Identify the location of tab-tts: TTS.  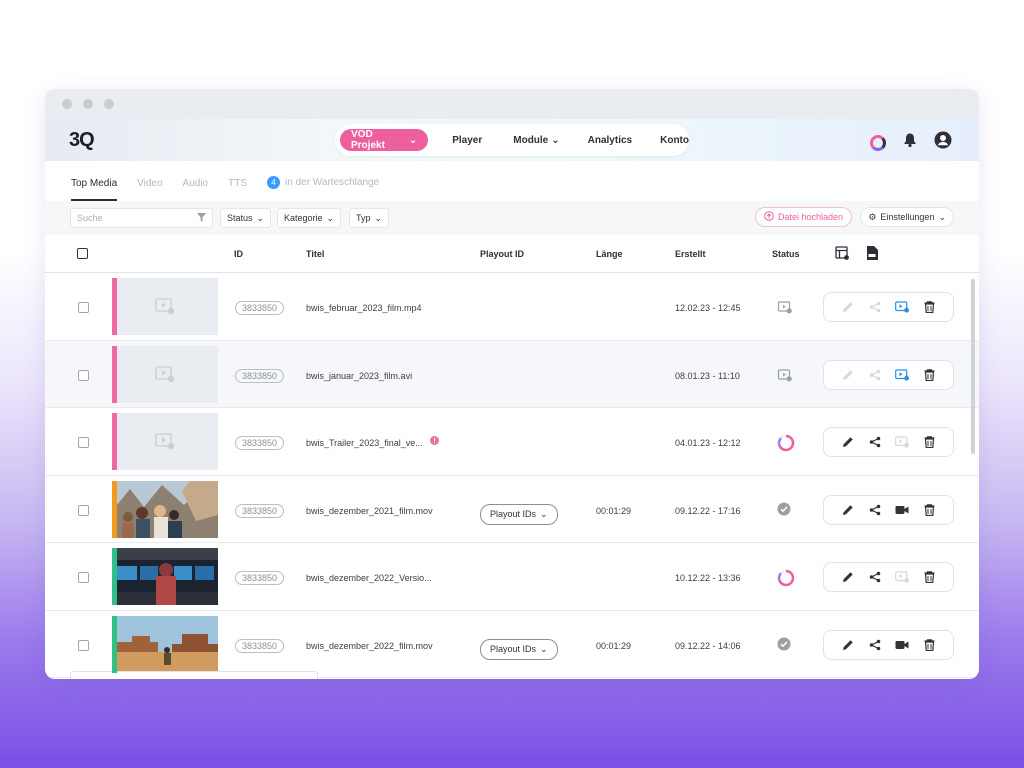
(237, 189).